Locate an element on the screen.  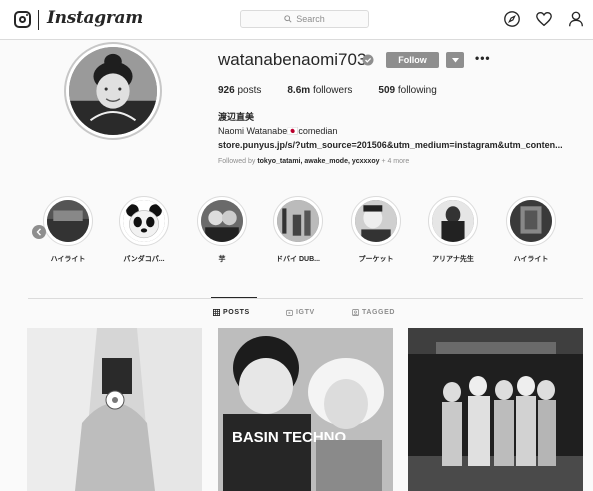
following-label: following is located at coordinates (417, 90).